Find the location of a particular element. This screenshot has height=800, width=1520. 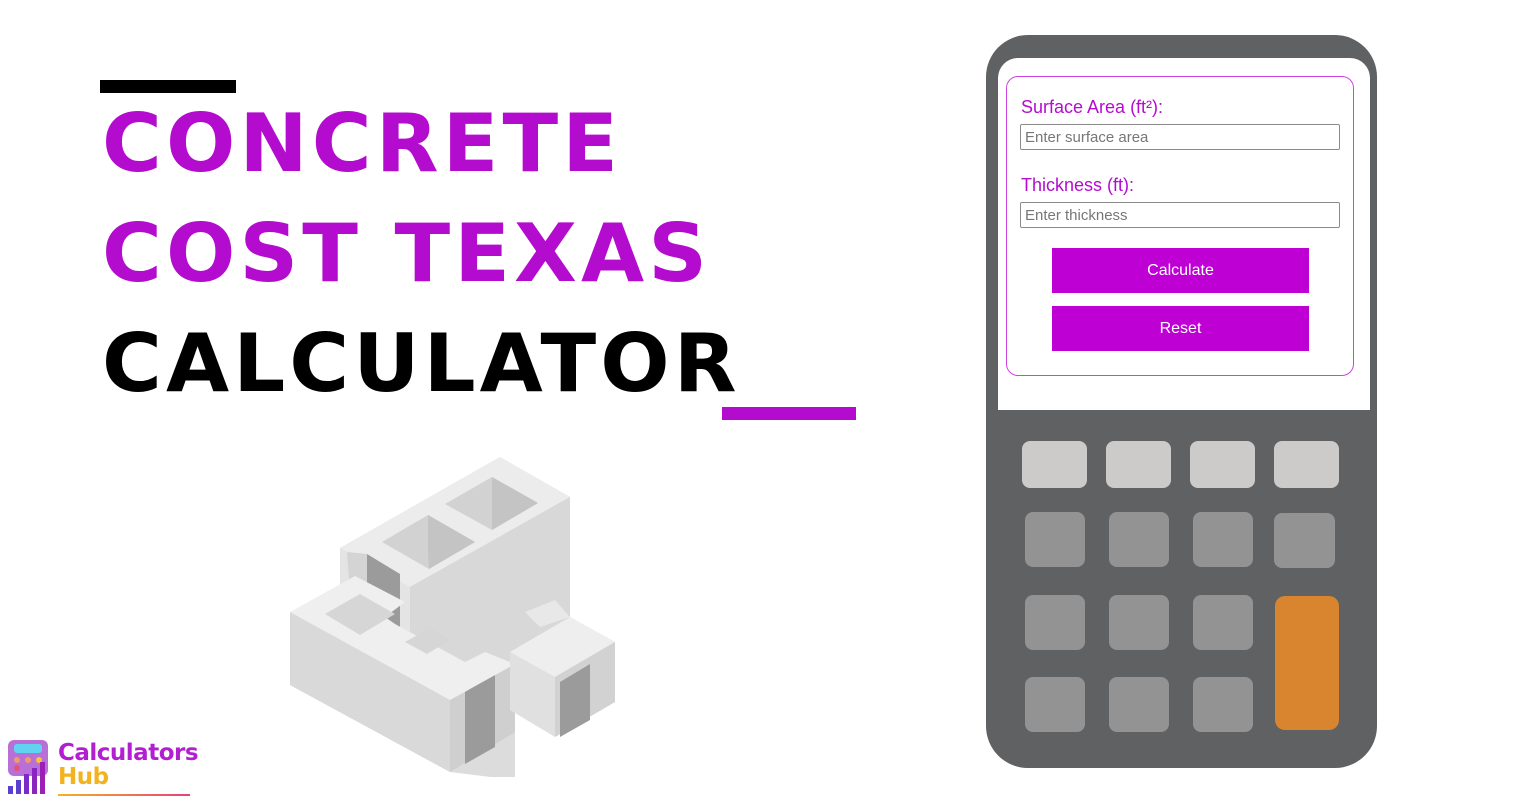

logo-text-calculators: Calculators is located at coordinates (128, 753).